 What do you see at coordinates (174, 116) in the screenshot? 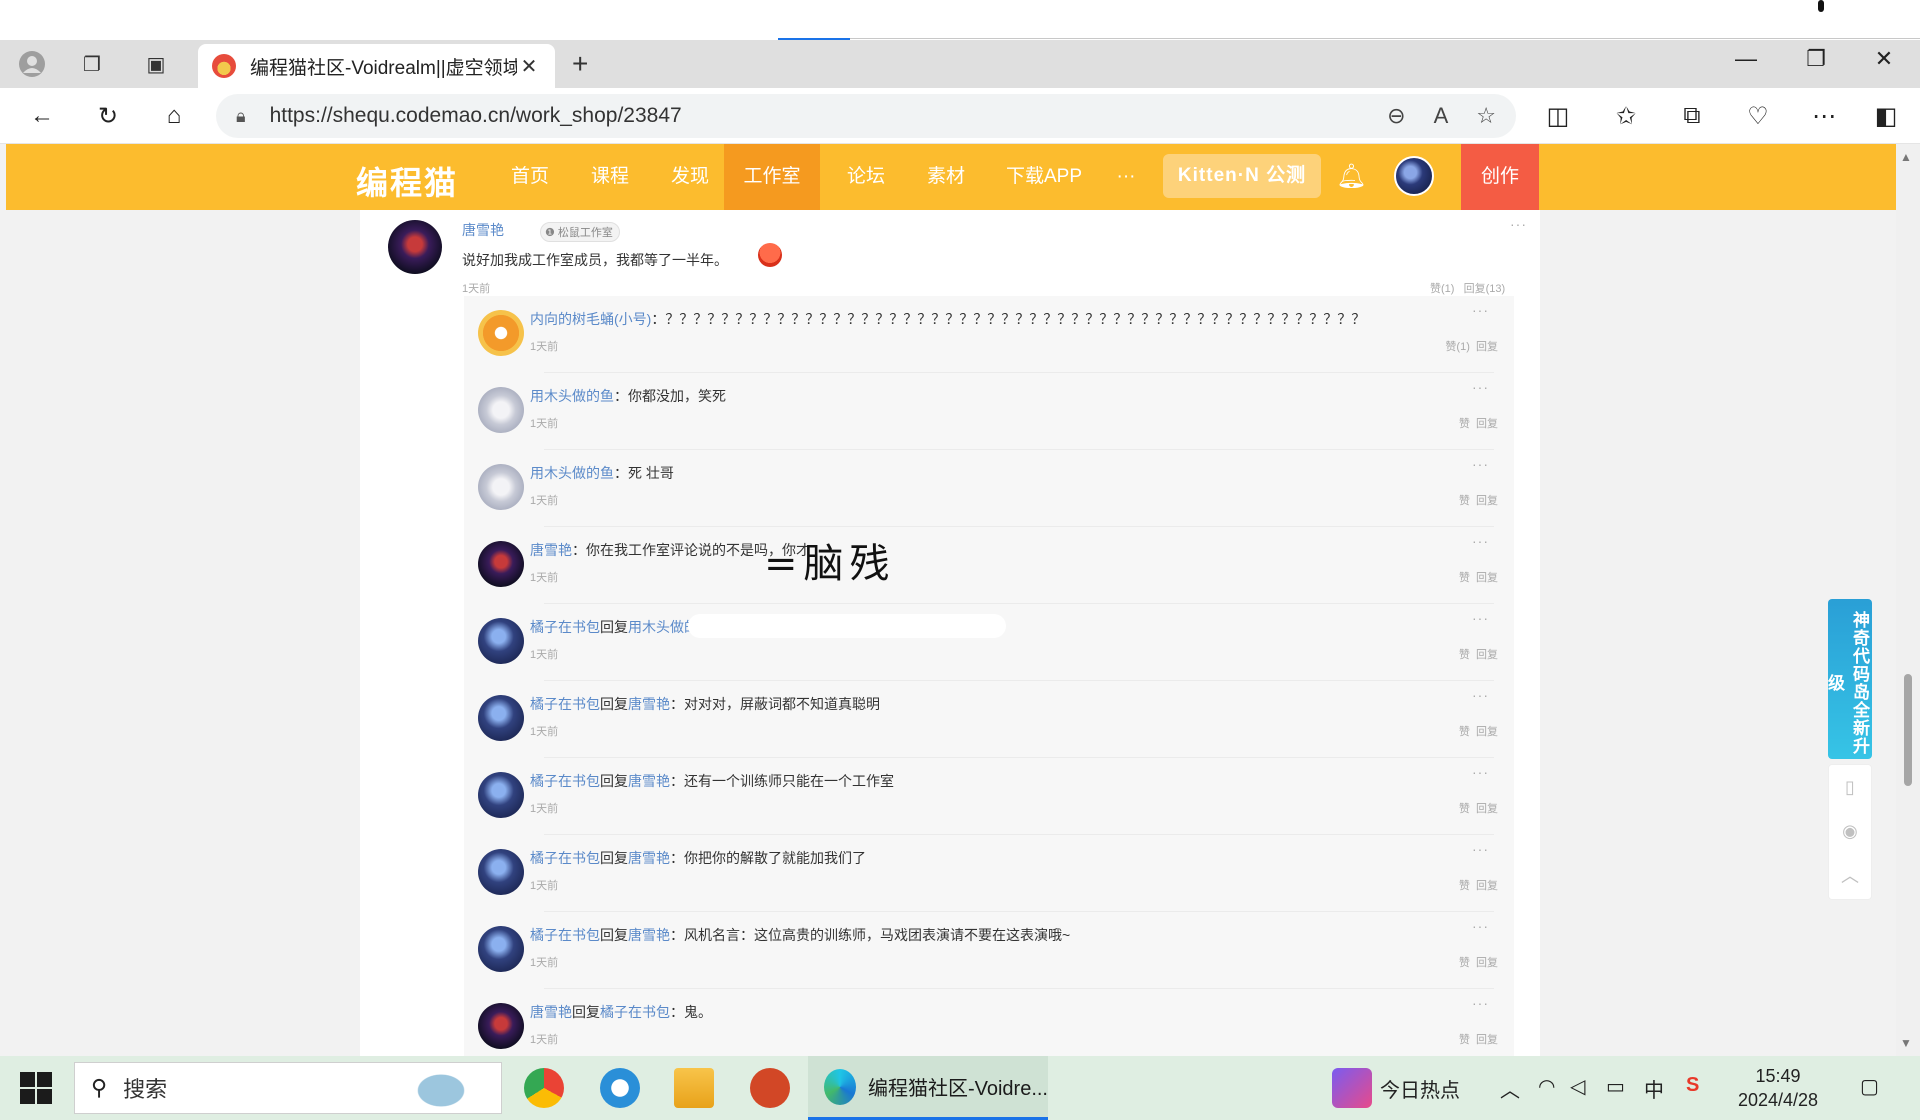
I see `home-icon: ⌂` at bounding box center [174, 116].